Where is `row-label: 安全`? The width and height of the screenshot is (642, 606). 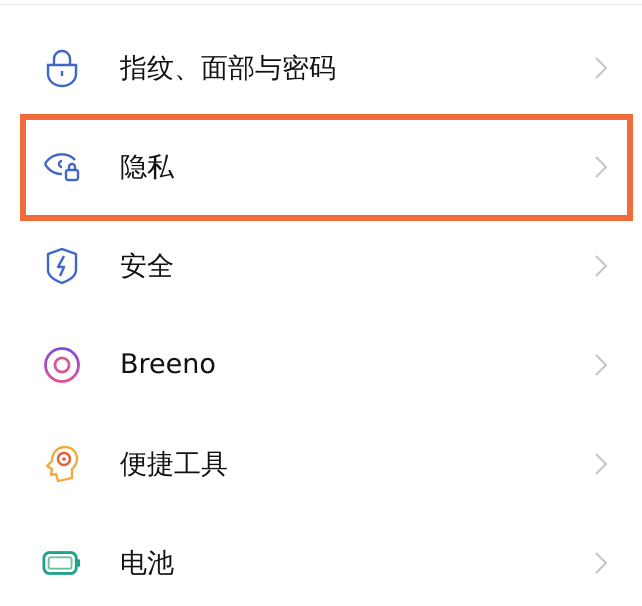
row-label: 安全 is located at coordinates (147, 267).